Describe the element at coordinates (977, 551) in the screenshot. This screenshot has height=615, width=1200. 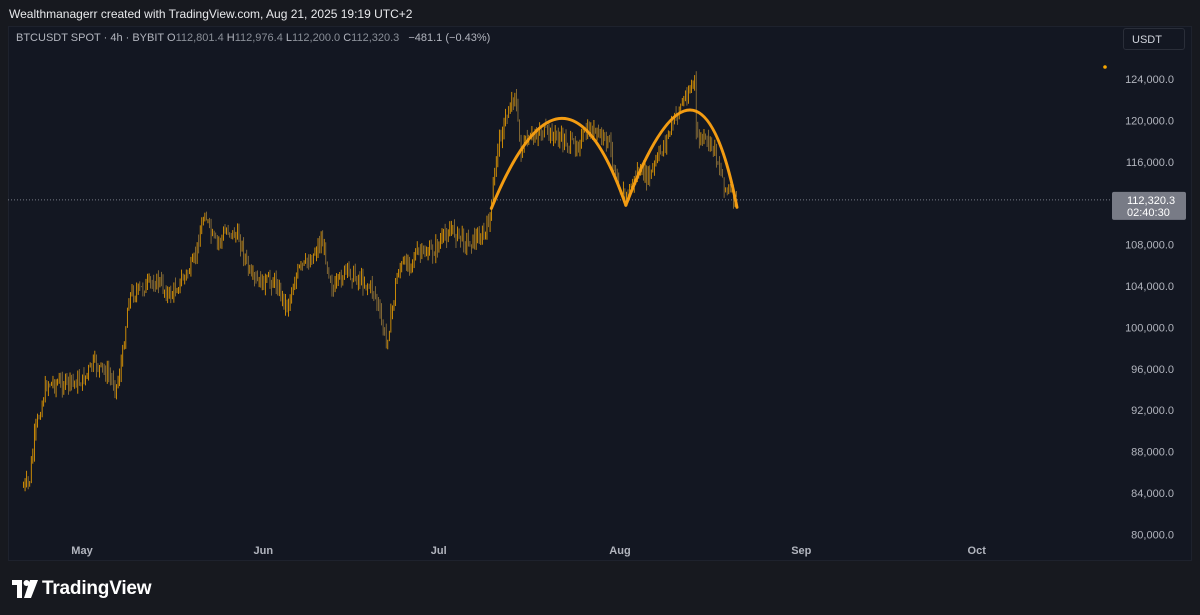
I see `x-tick-label: Oct` at that location.